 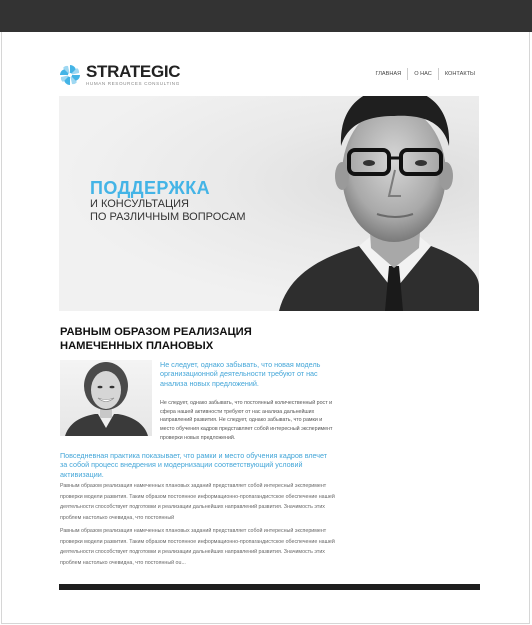 I want to click on nav-item-home: ГЛАВНАЯ, so click(x=389, y=74).